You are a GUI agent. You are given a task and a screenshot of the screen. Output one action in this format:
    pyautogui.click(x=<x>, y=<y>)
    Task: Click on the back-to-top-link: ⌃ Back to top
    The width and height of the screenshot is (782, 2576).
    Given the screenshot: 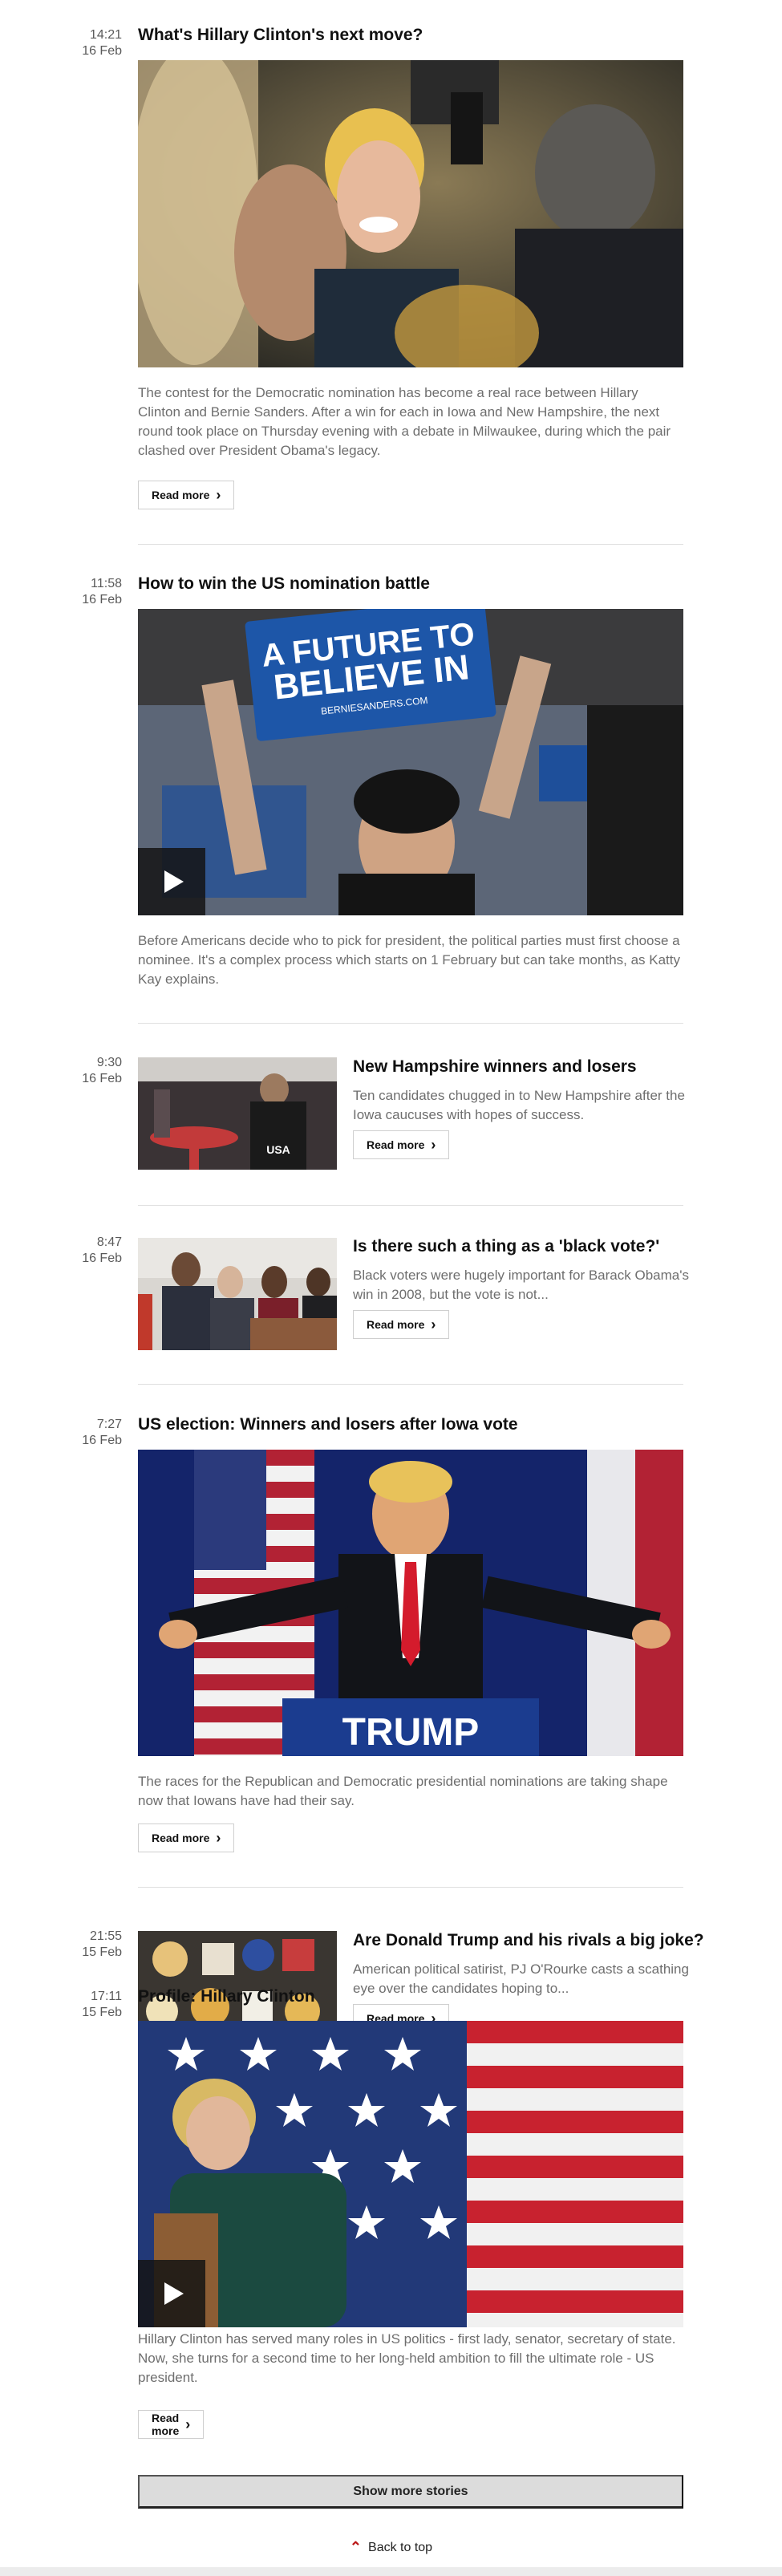 What is the action you would take?
    pyautogui.click(x=391, y=2547)
    